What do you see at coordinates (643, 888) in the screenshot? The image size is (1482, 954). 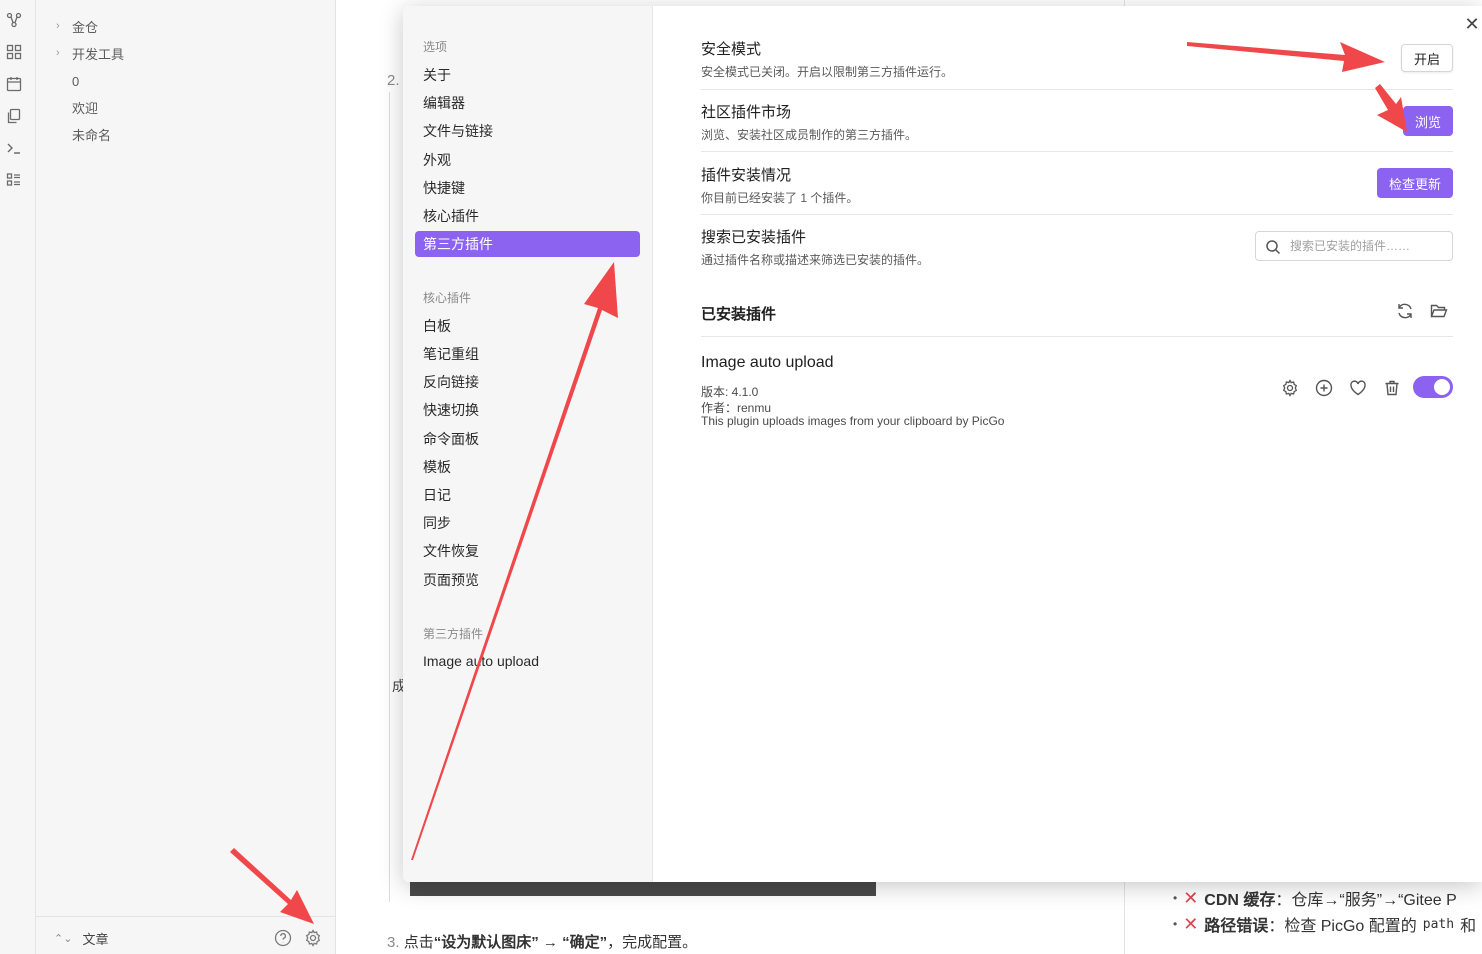 I see `image-fragment` at bounding box center [643, 888].